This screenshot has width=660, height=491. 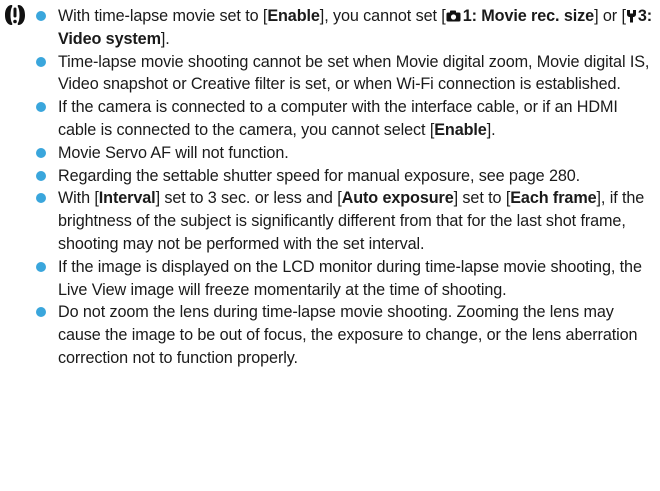 What do you see at coordinates (127, 198) in the screenshot?
I see `interval-option: Interval` at bounding box center [127, 198].